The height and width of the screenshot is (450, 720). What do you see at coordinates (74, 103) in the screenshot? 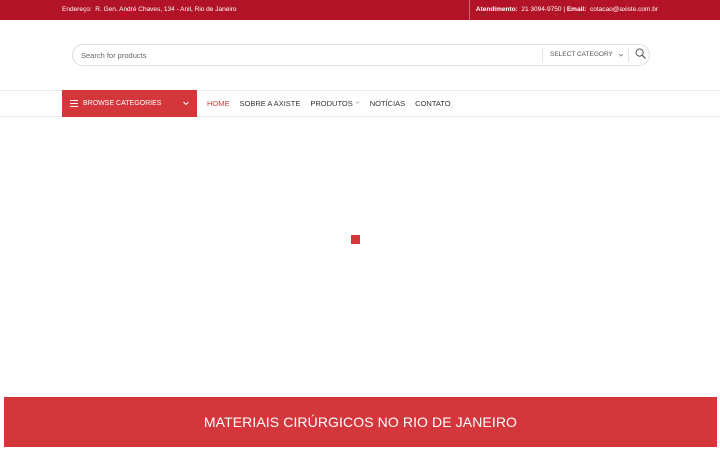
I see `hamburger-icon` at bounding box center [74, 103].